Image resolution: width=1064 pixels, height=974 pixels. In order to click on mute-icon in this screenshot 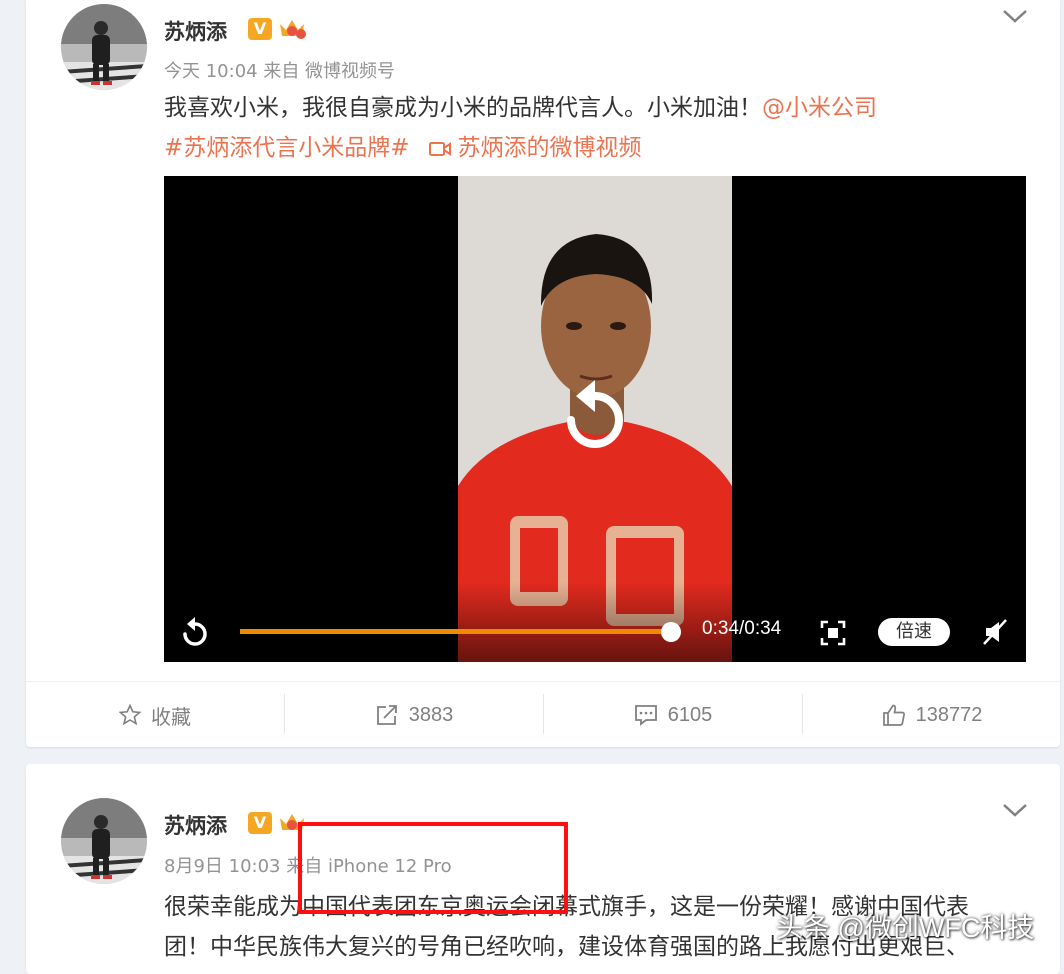, I will do `click(995, 632)`.